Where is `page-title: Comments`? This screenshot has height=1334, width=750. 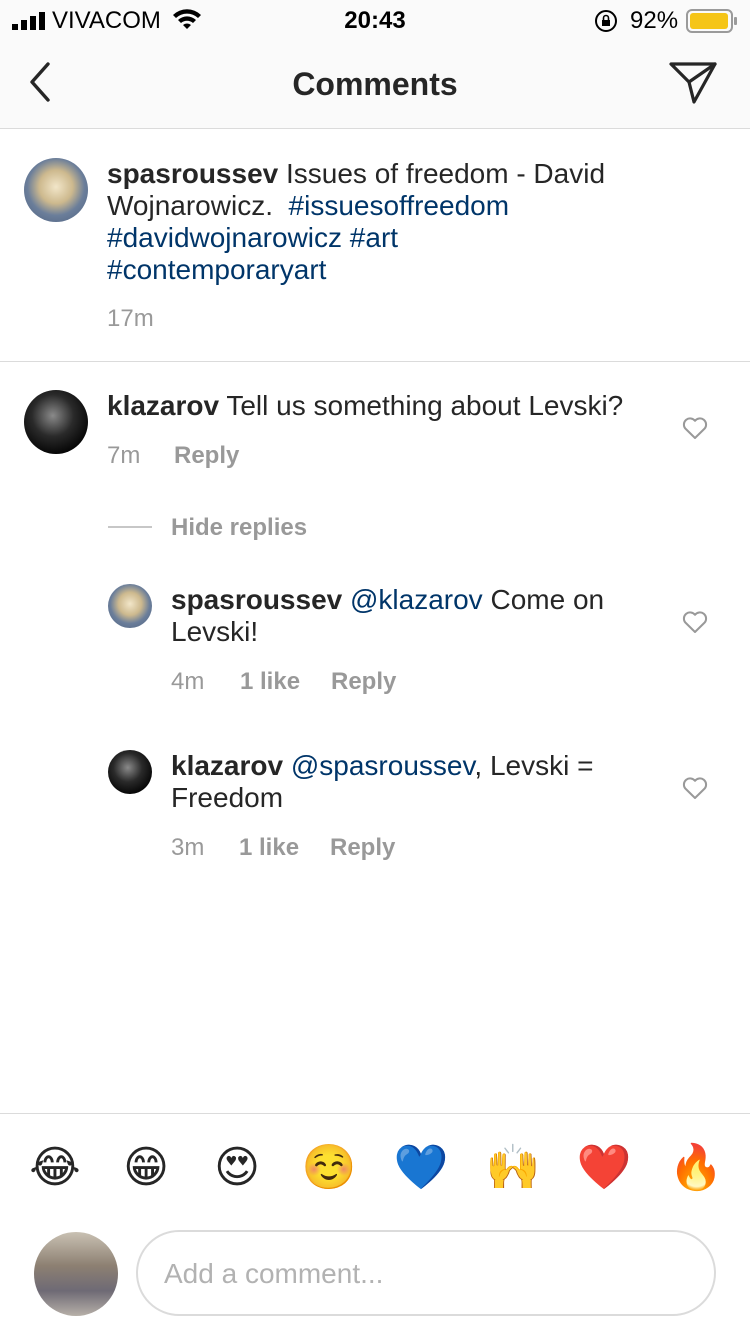
page-title: Comments is located at coordinates (375, 84).